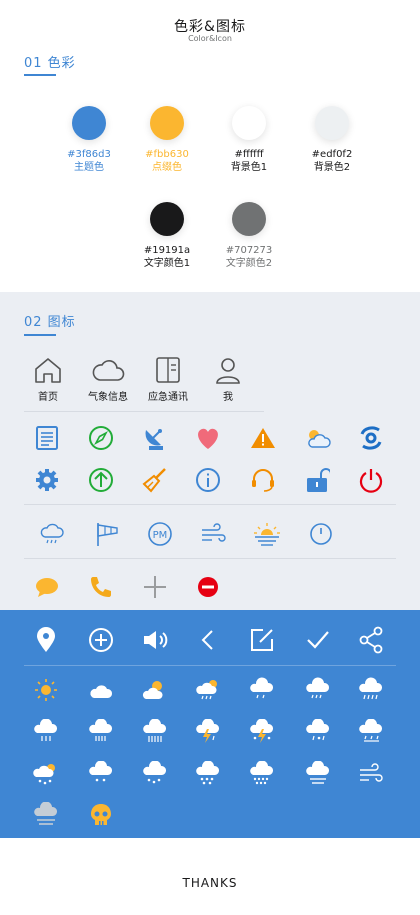 This screenshot has width=420, height=915. What do you see at coordinates (155, 732) in the screenshot?
I see `heavy-rainstorm-icon` at bounding box center [155, 732].